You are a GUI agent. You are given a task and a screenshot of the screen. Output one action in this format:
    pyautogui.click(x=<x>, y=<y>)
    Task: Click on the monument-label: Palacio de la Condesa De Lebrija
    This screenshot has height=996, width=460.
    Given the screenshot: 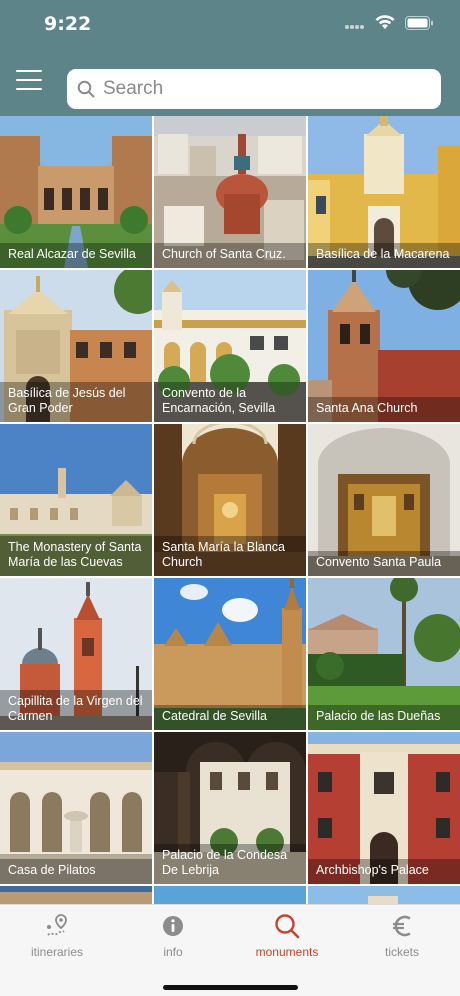 What is the action you would take?
    pyautogui.click(x=230, y=864)
    